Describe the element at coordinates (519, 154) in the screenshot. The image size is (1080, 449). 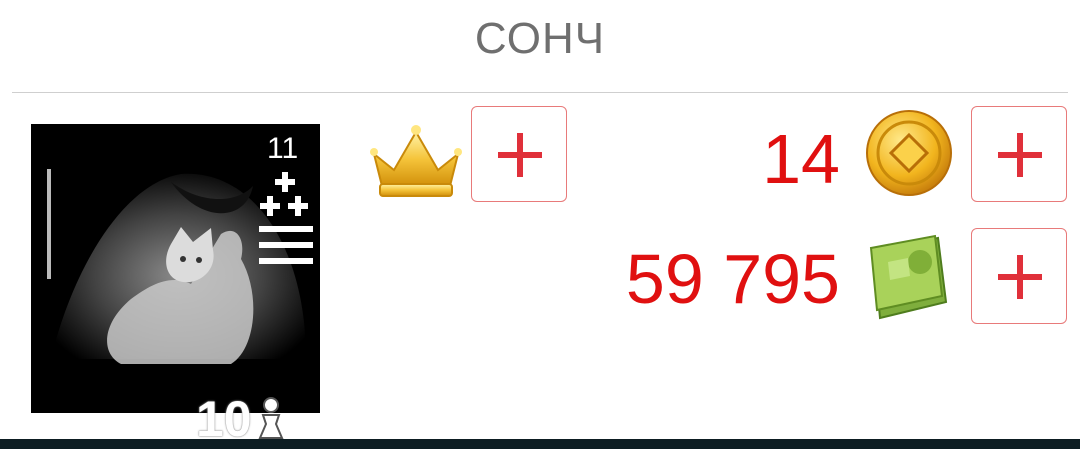
I see `buy-premium-button` at that location.